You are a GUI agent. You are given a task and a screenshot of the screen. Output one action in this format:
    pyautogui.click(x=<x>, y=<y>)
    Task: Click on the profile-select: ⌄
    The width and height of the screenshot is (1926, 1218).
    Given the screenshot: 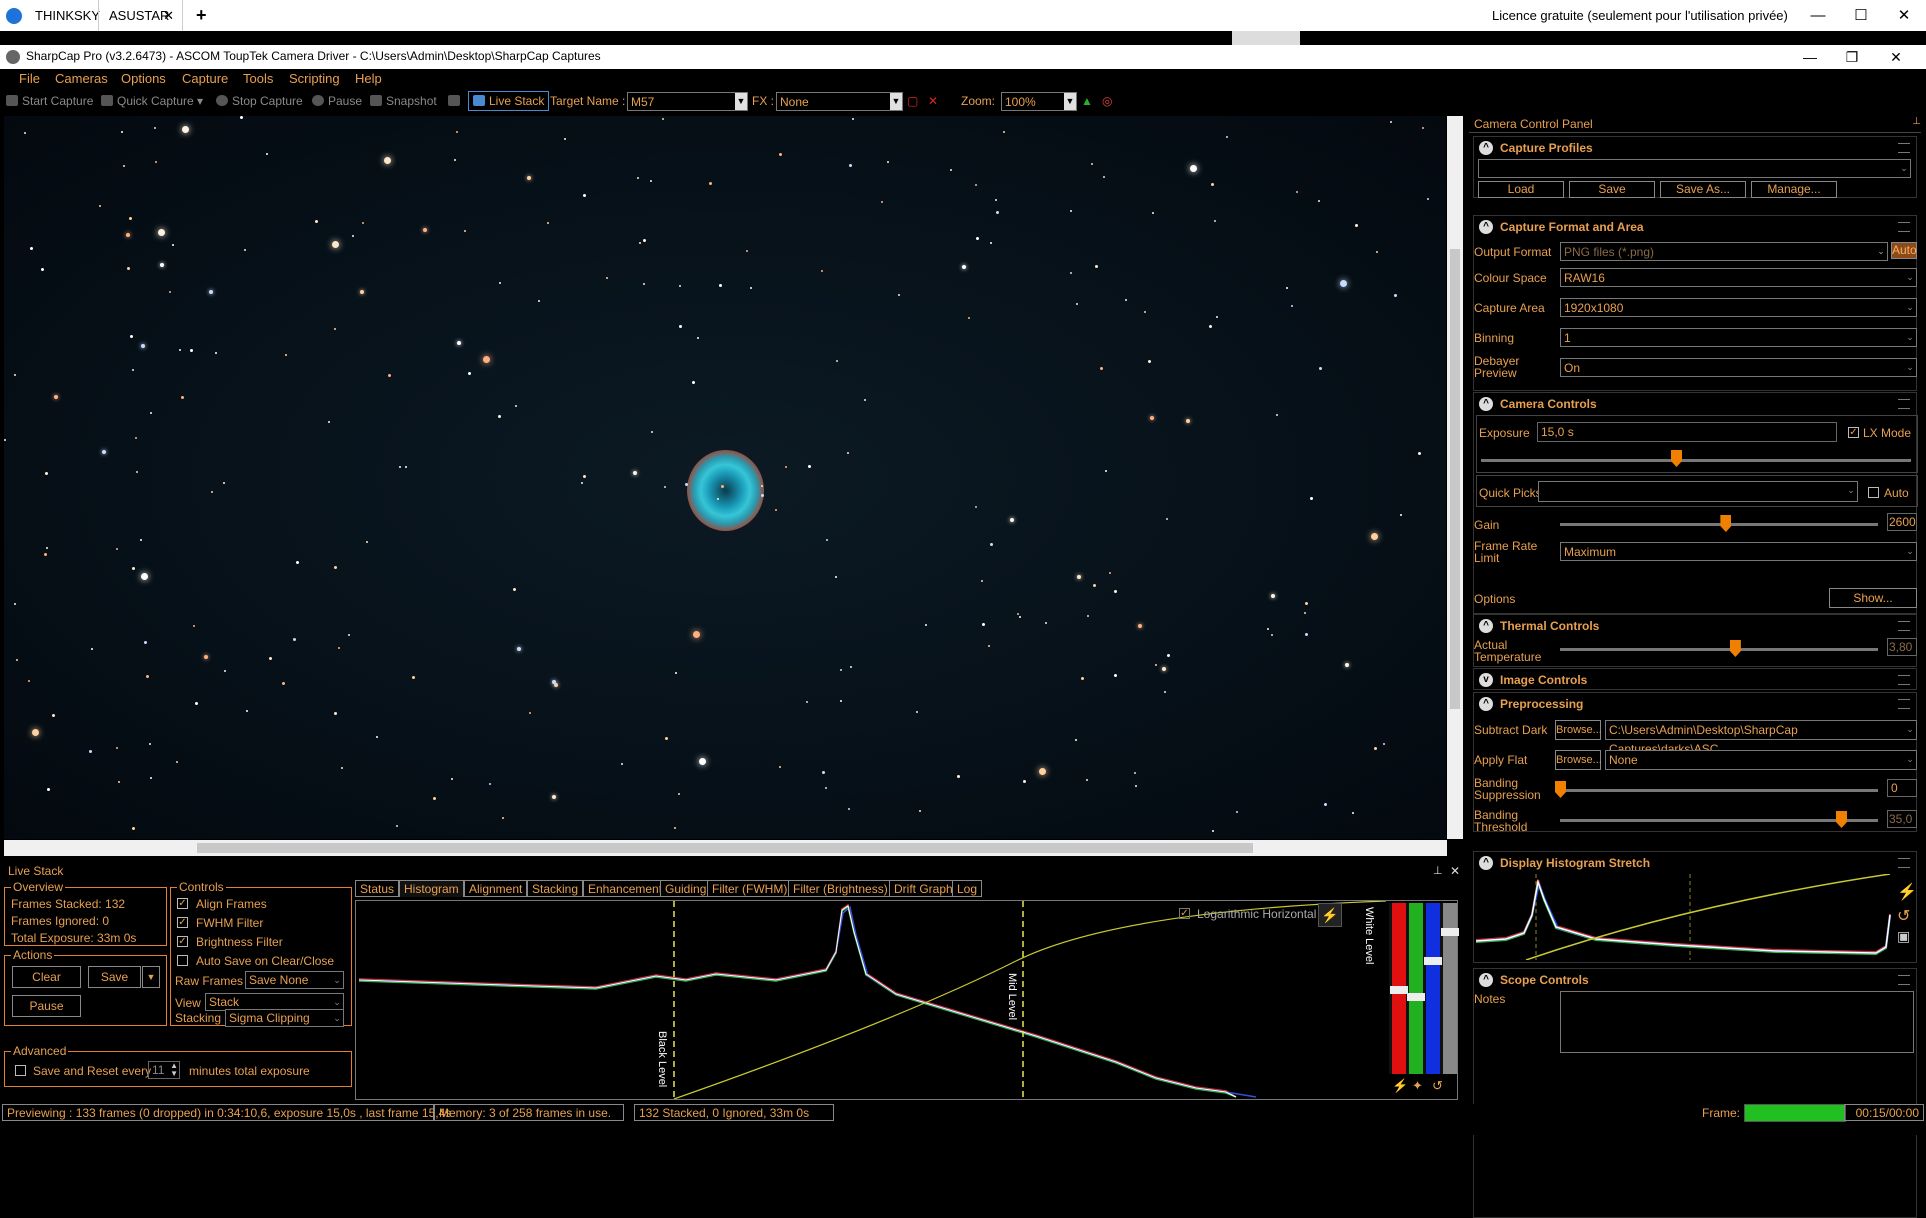 What is the action you would take?
    pyautogui.click(x=1694, y=168)
    